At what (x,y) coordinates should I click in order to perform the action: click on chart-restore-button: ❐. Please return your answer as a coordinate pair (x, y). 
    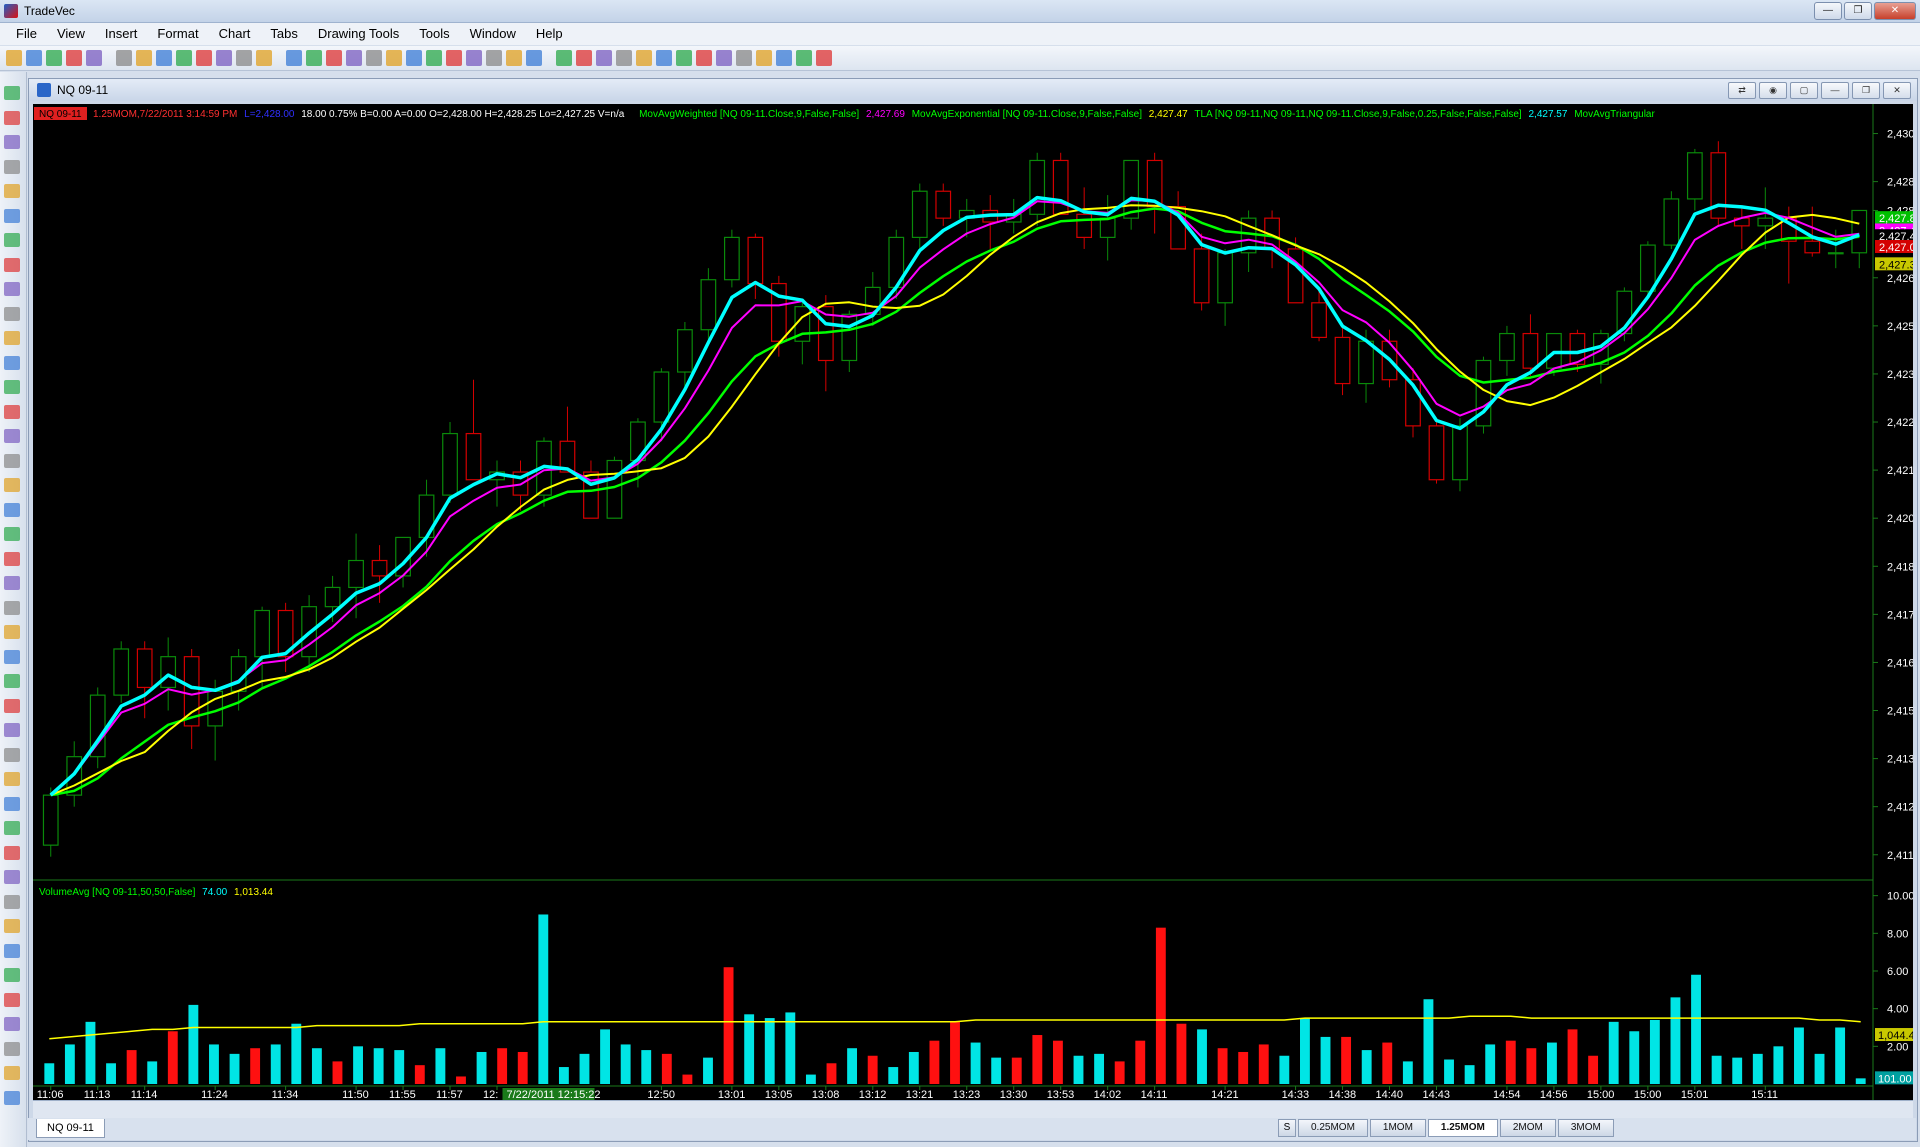
    Looking at the image, I should click on (1866, 90).